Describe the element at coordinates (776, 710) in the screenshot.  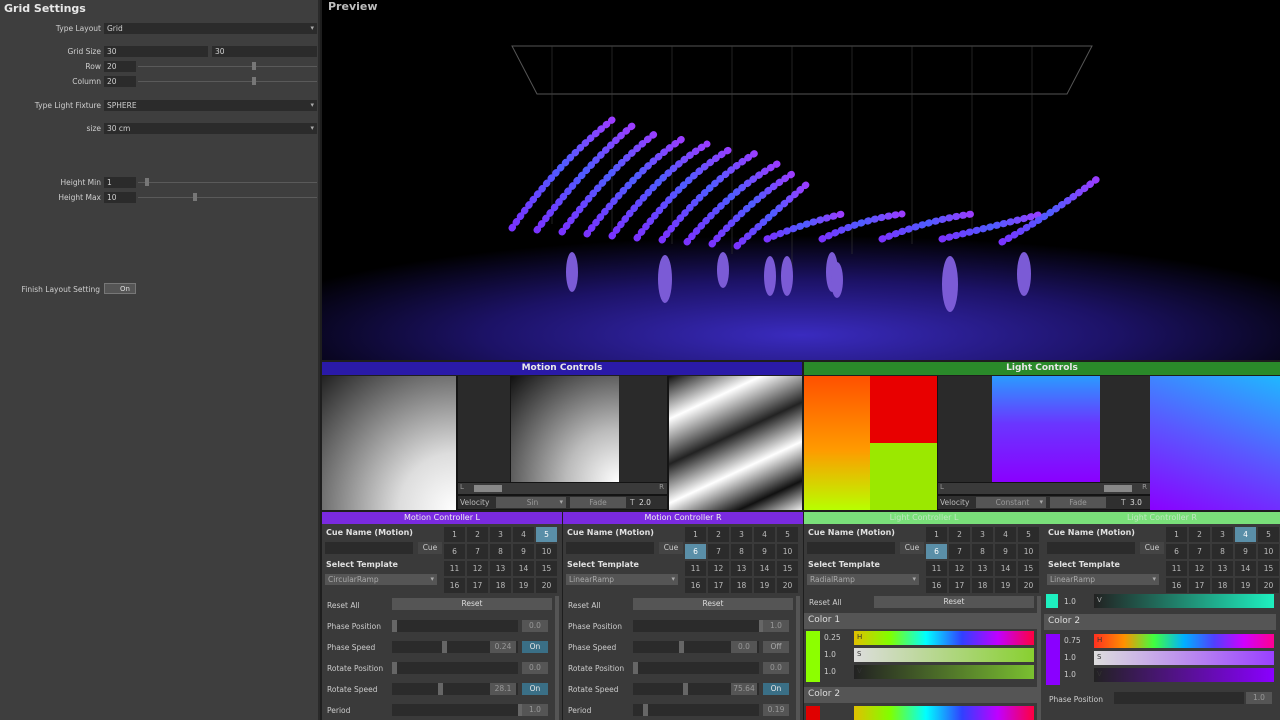
I see `ctrl_mR-row-value-4: 0.19` at that location.